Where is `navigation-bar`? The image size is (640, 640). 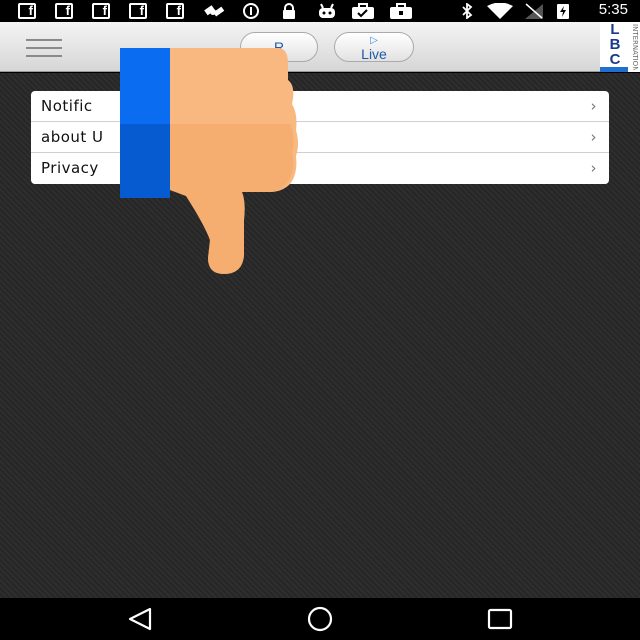
navigation-bar is located at coordinates (320, 619).